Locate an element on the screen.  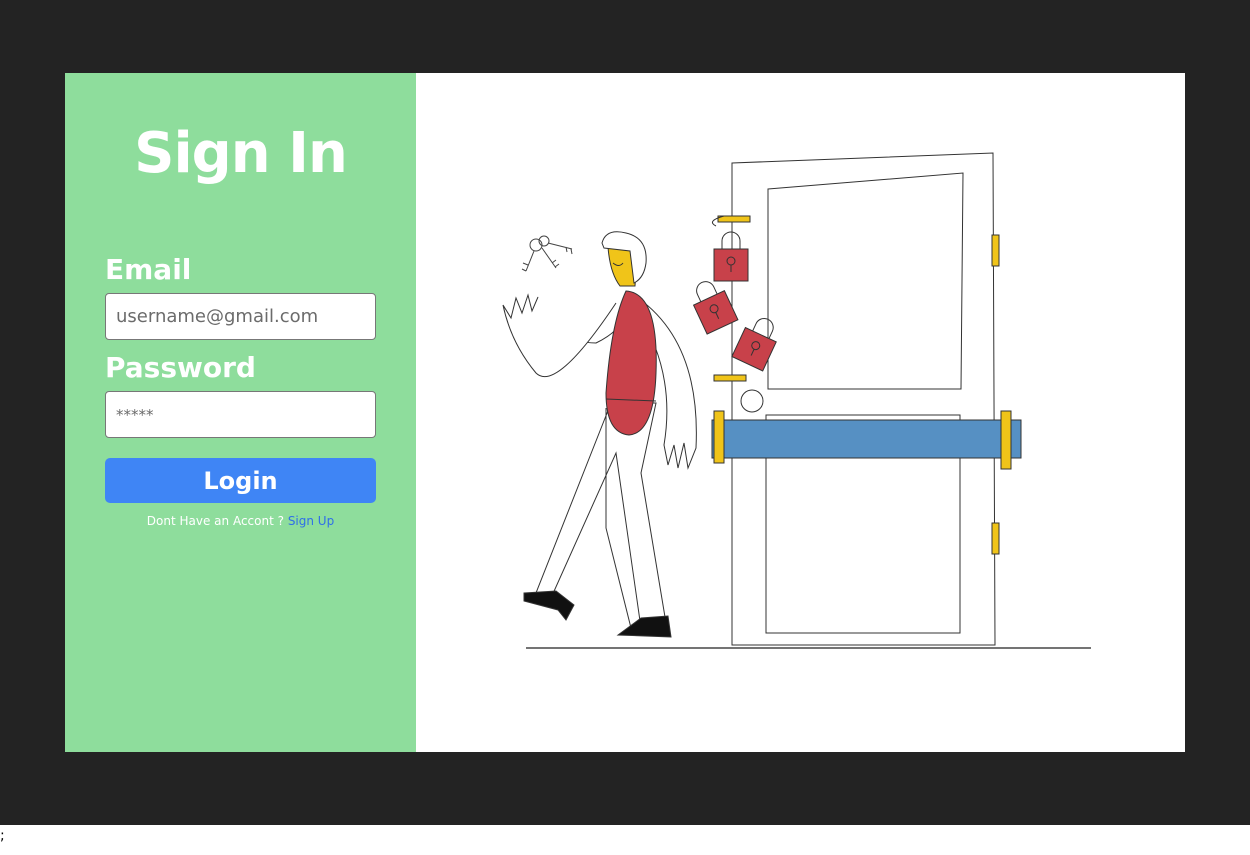
signup-prompt: Dont Have an Accont ? Sign Up is located at coordinates (240, 521).